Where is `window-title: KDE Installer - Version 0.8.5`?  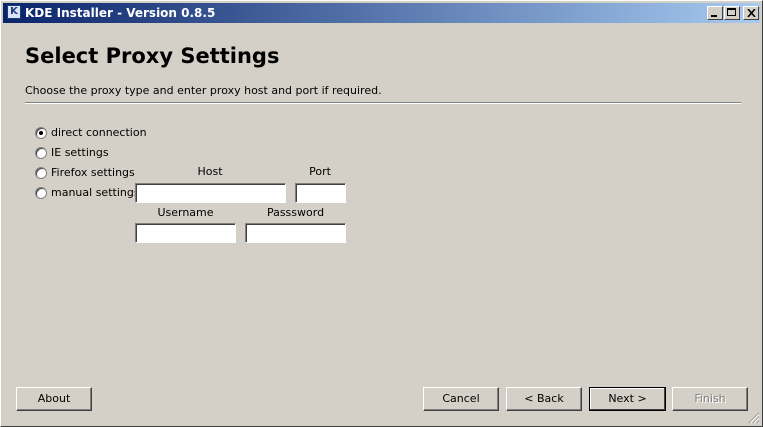 window-title: KDE Installer - Version 0.8.5 is located at coordinates (120, 13).